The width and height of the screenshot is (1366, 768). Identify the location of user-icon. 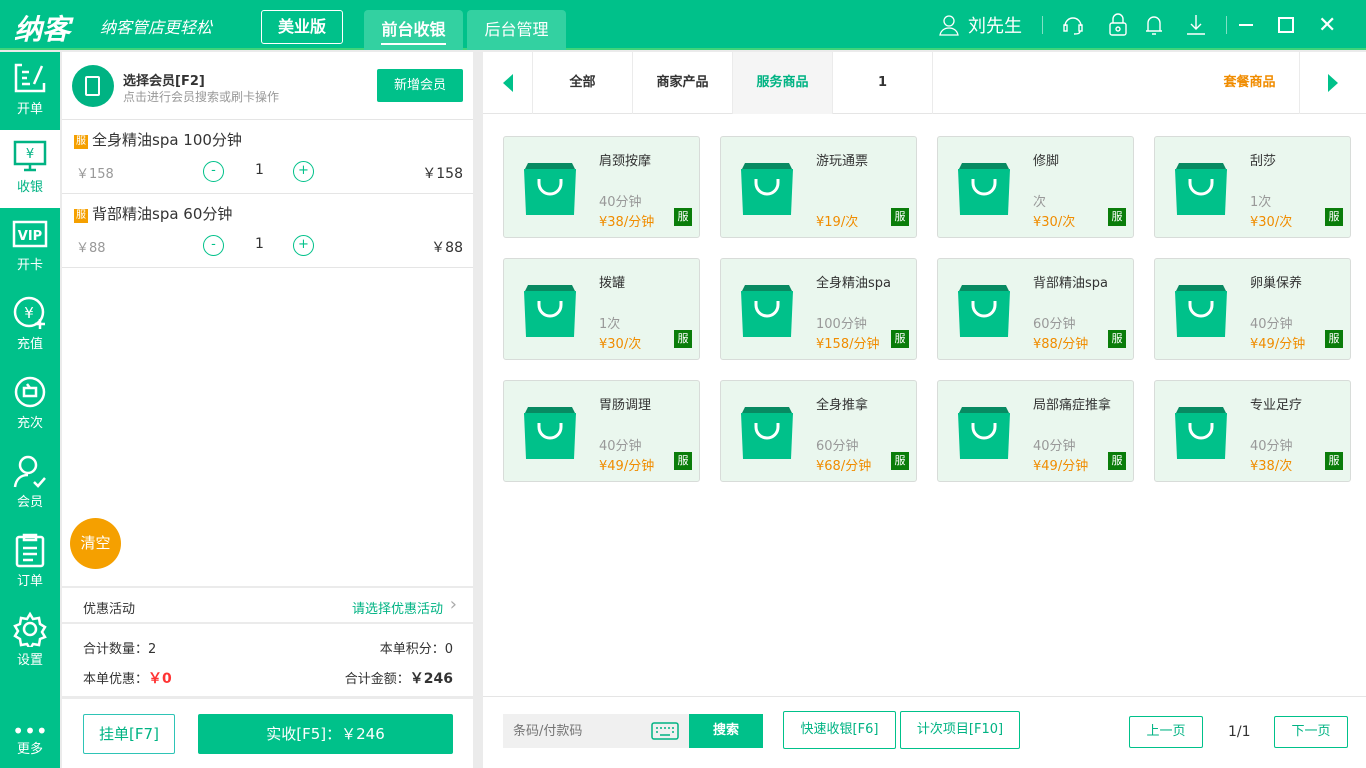
(949, 25).